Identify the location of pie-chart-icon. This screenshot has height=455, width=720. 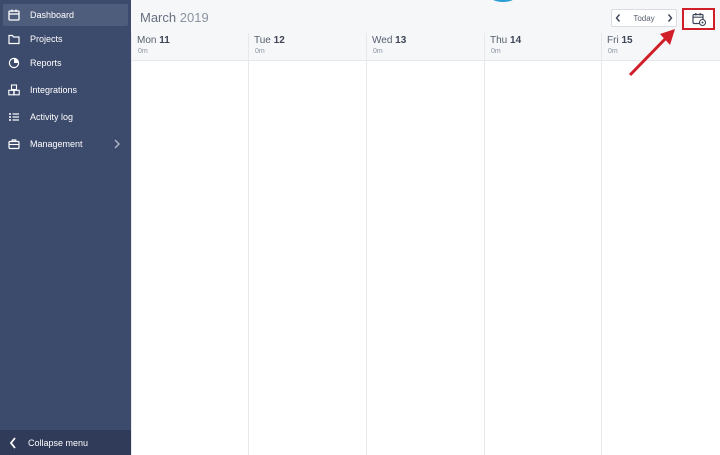
(14, 63).